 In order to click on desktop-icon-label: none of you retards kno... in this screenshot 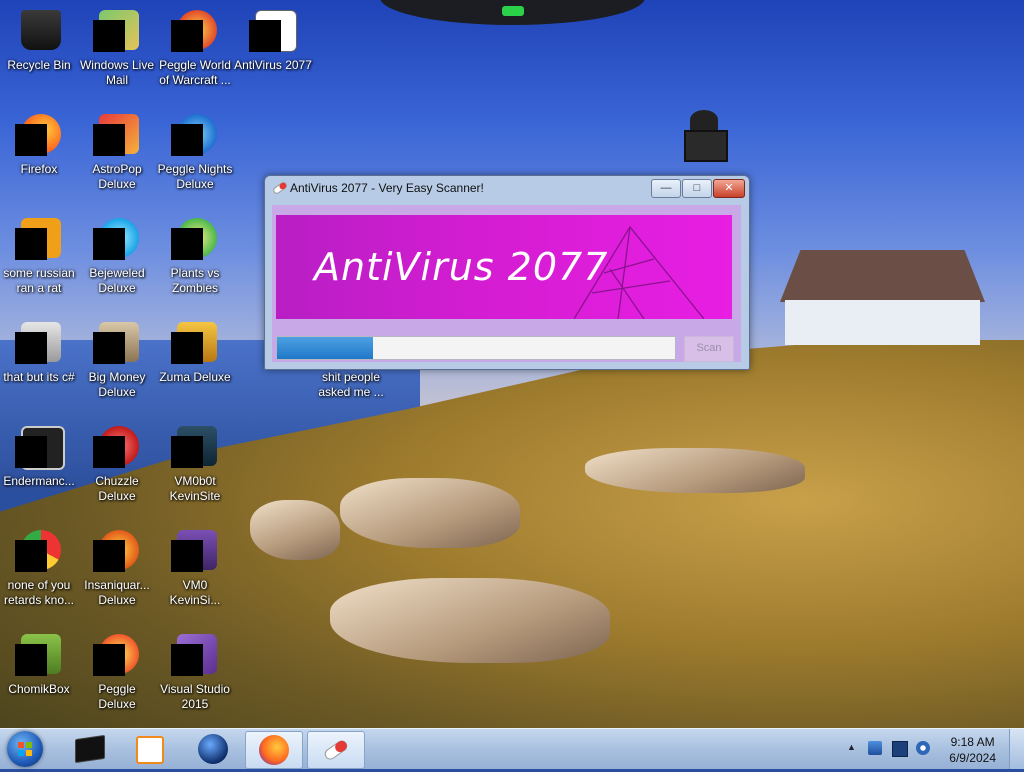, I will do `click(39, 592)`.